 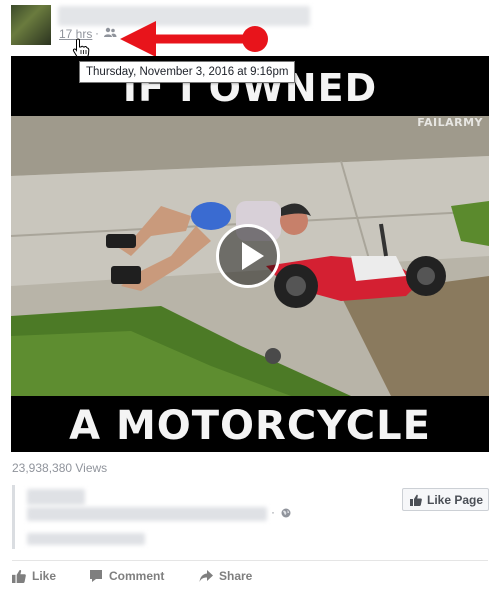 What do you see at coordinates (31, 25) in the screenshot?
I see `avatar` at bounding box center [31, 25].